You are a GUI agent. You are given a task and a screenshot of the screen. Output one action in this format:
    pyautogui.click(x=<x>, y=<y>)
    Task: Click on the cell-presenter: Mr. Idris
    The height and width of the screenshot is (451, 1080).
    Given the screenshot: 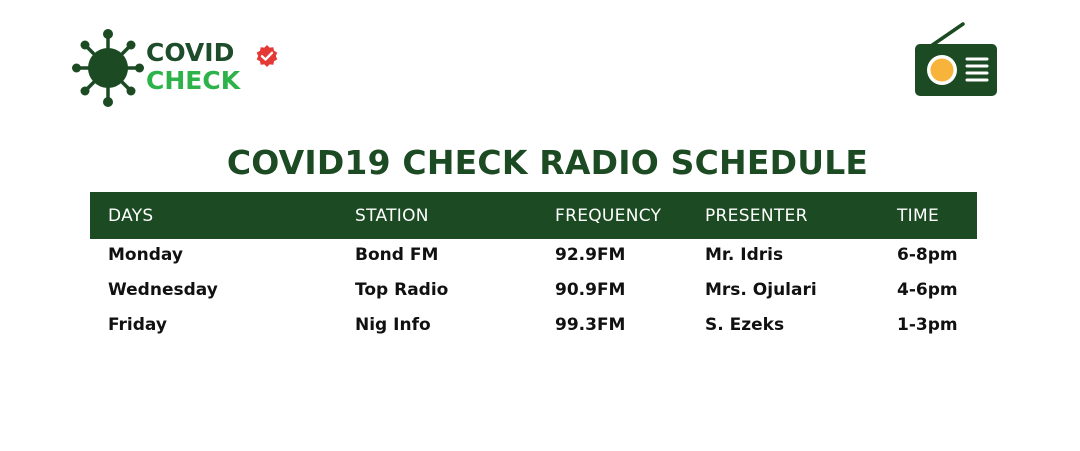 What is the action you would take?
    pyautogui.click(x=744, y=255)
    